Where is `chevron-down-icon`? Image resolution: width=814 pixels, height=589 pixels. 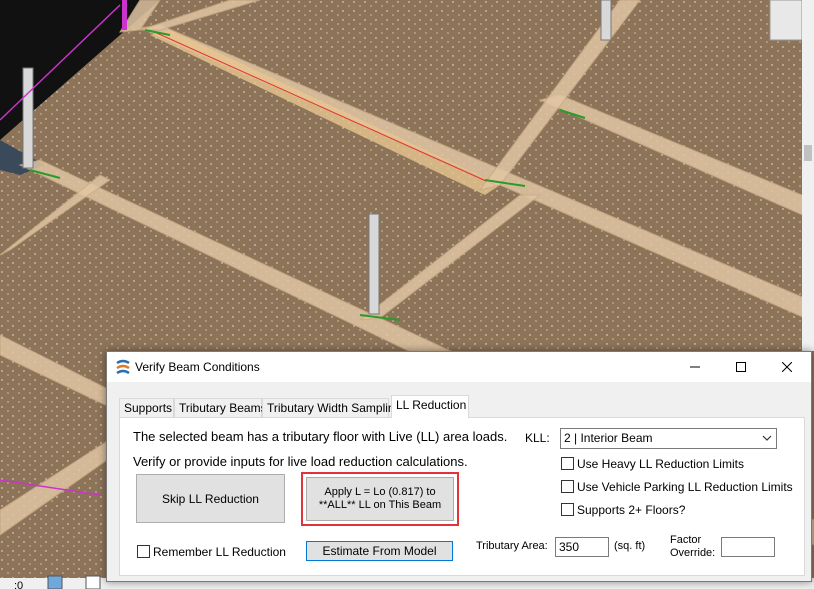 chevron-down-icon is located at coordinates (767, 438).